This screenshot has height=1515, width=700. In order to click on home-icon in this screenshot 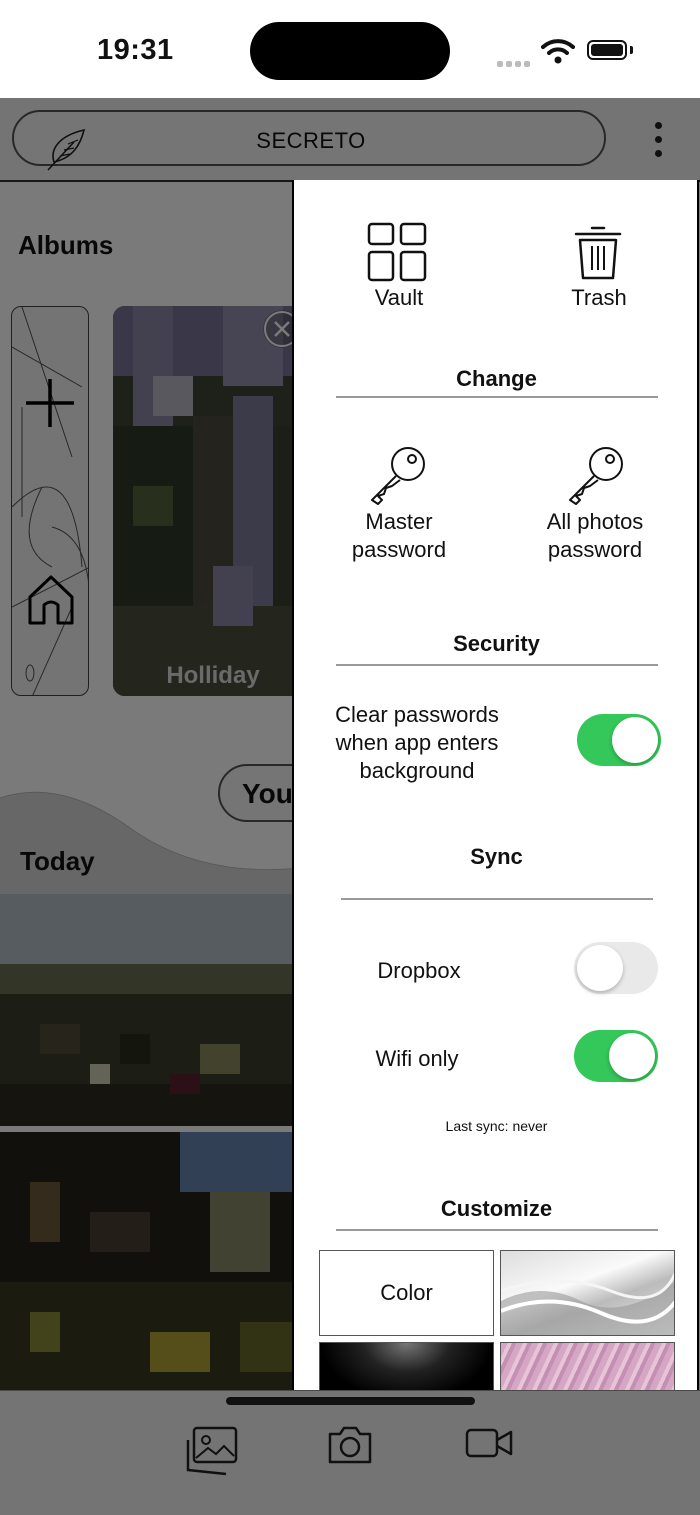, I will do `click(51, 600)`.